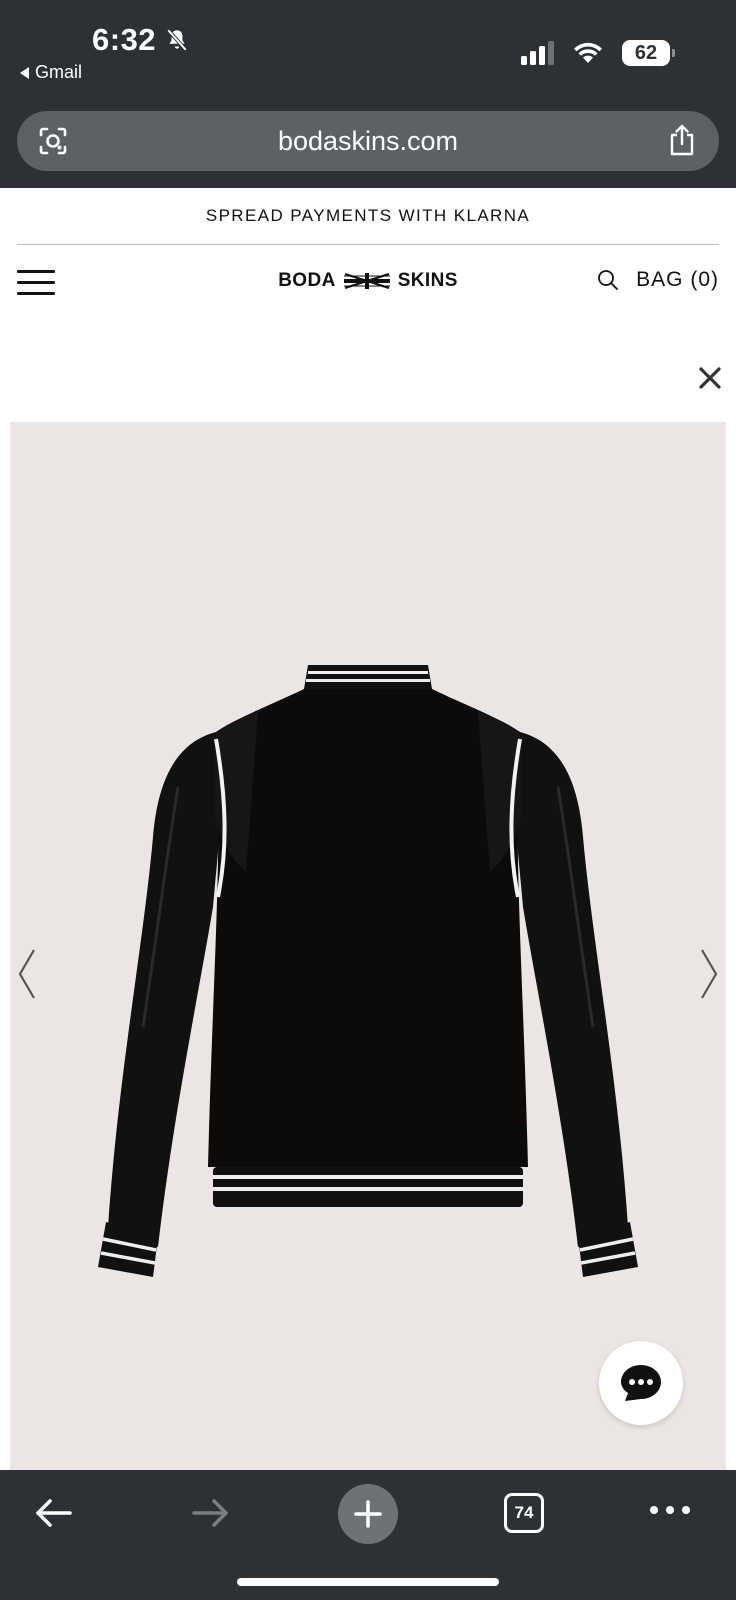 The height and width of the screenshot is (1600, 736). What do you see at coordinates (210, 1513) in the screenshot?
I see `forward-arrow-icon` at bounding box center [210, 1513].